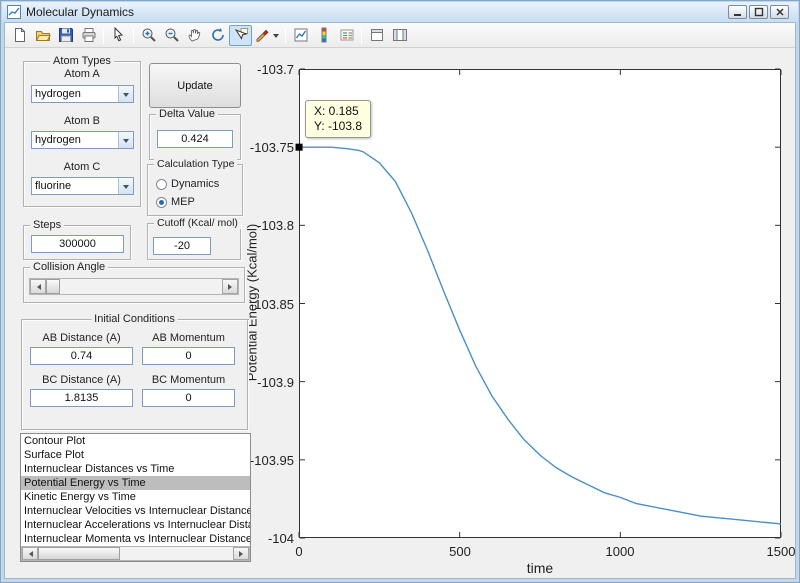  What do you see at coordinates (271, 147) in the screenshot?
I see `y-tick-label: -103.75` at bounding box center [271, 147].